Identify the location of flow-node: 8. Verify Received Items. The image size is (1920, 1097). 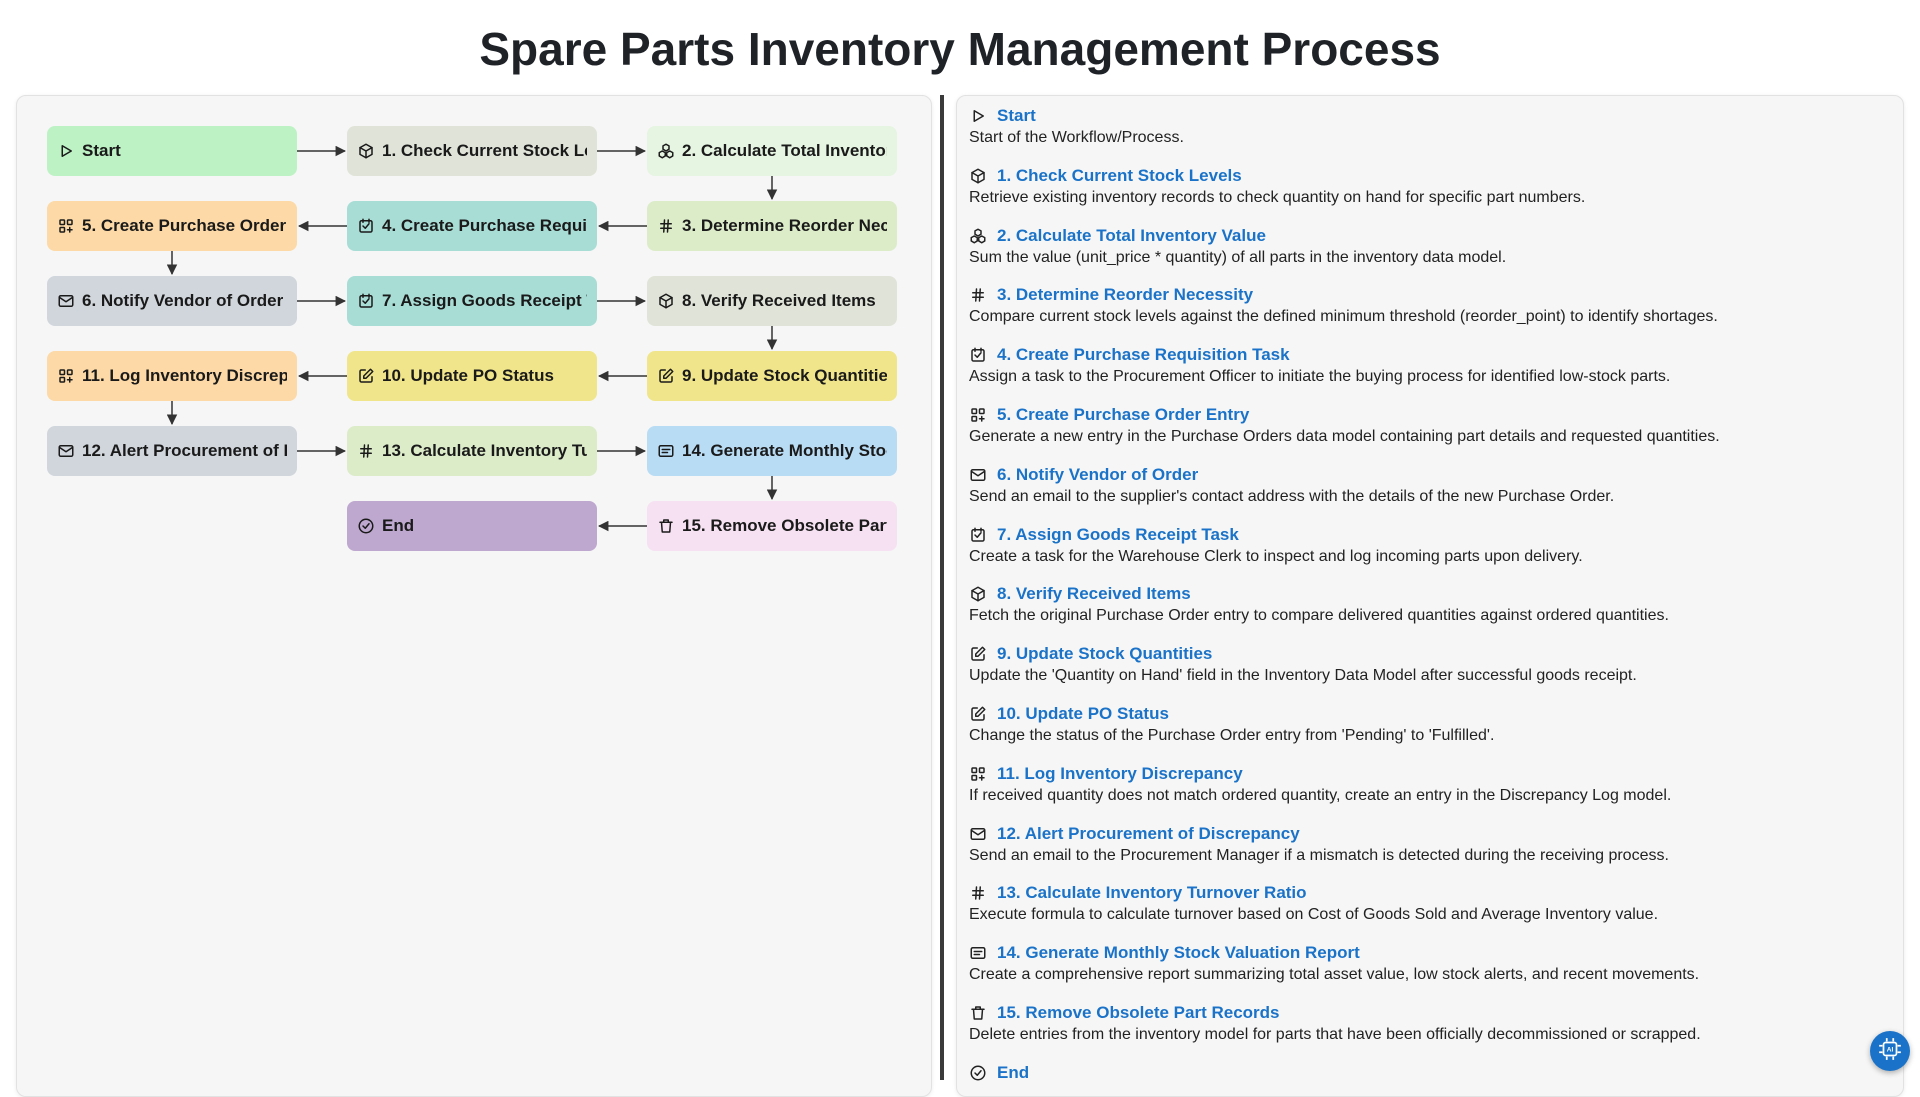
(772, 301).